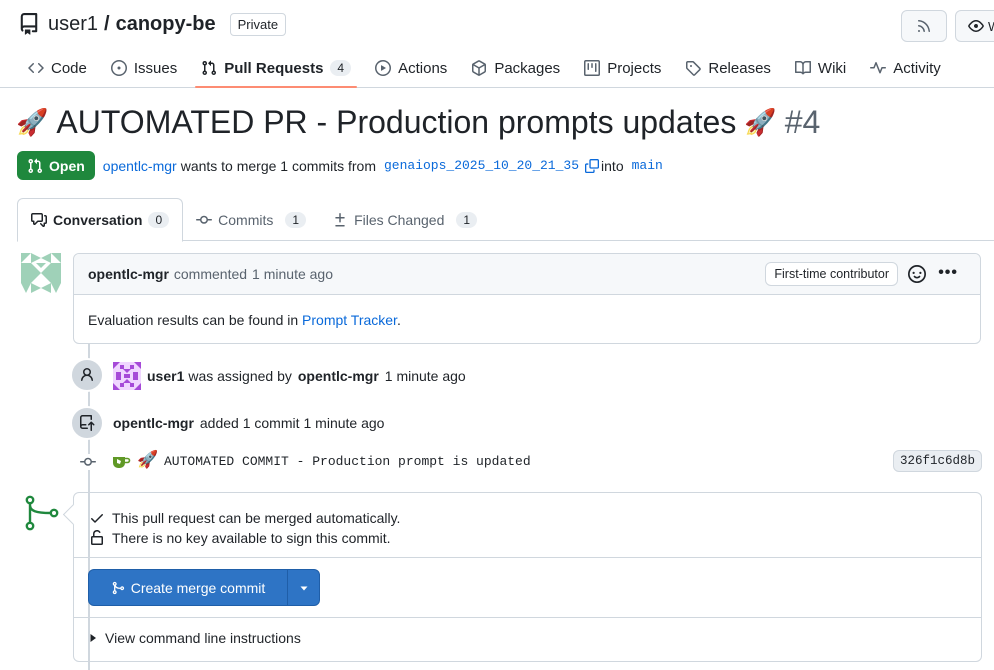  Describe the element at coordinates (292, 274) in the screenshot. I see `comment-time: 1 minute ago` at that location.